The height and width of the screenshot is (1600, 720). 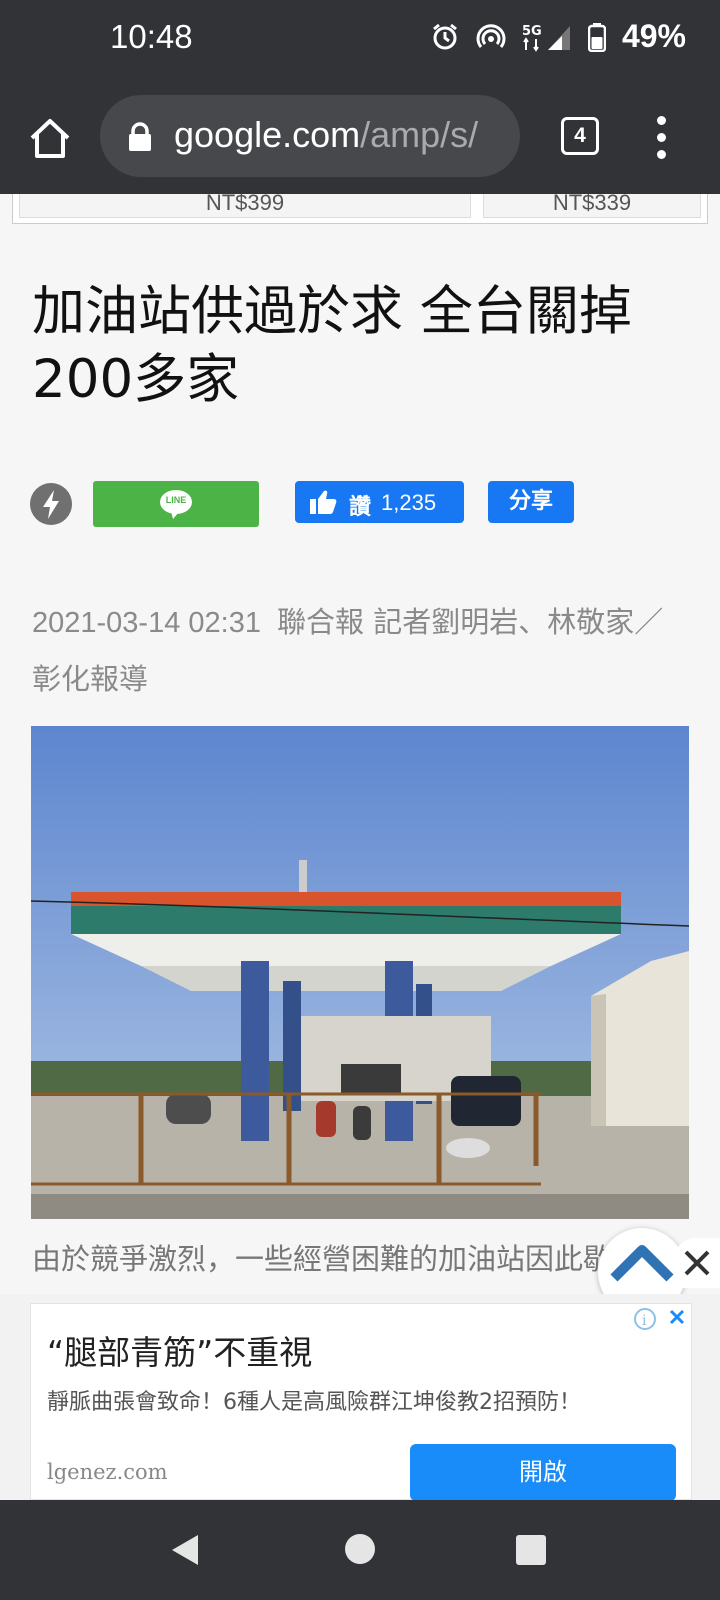 I want to click on publish-date: 2021-03-14 02:31, so click(x=146, y=623).